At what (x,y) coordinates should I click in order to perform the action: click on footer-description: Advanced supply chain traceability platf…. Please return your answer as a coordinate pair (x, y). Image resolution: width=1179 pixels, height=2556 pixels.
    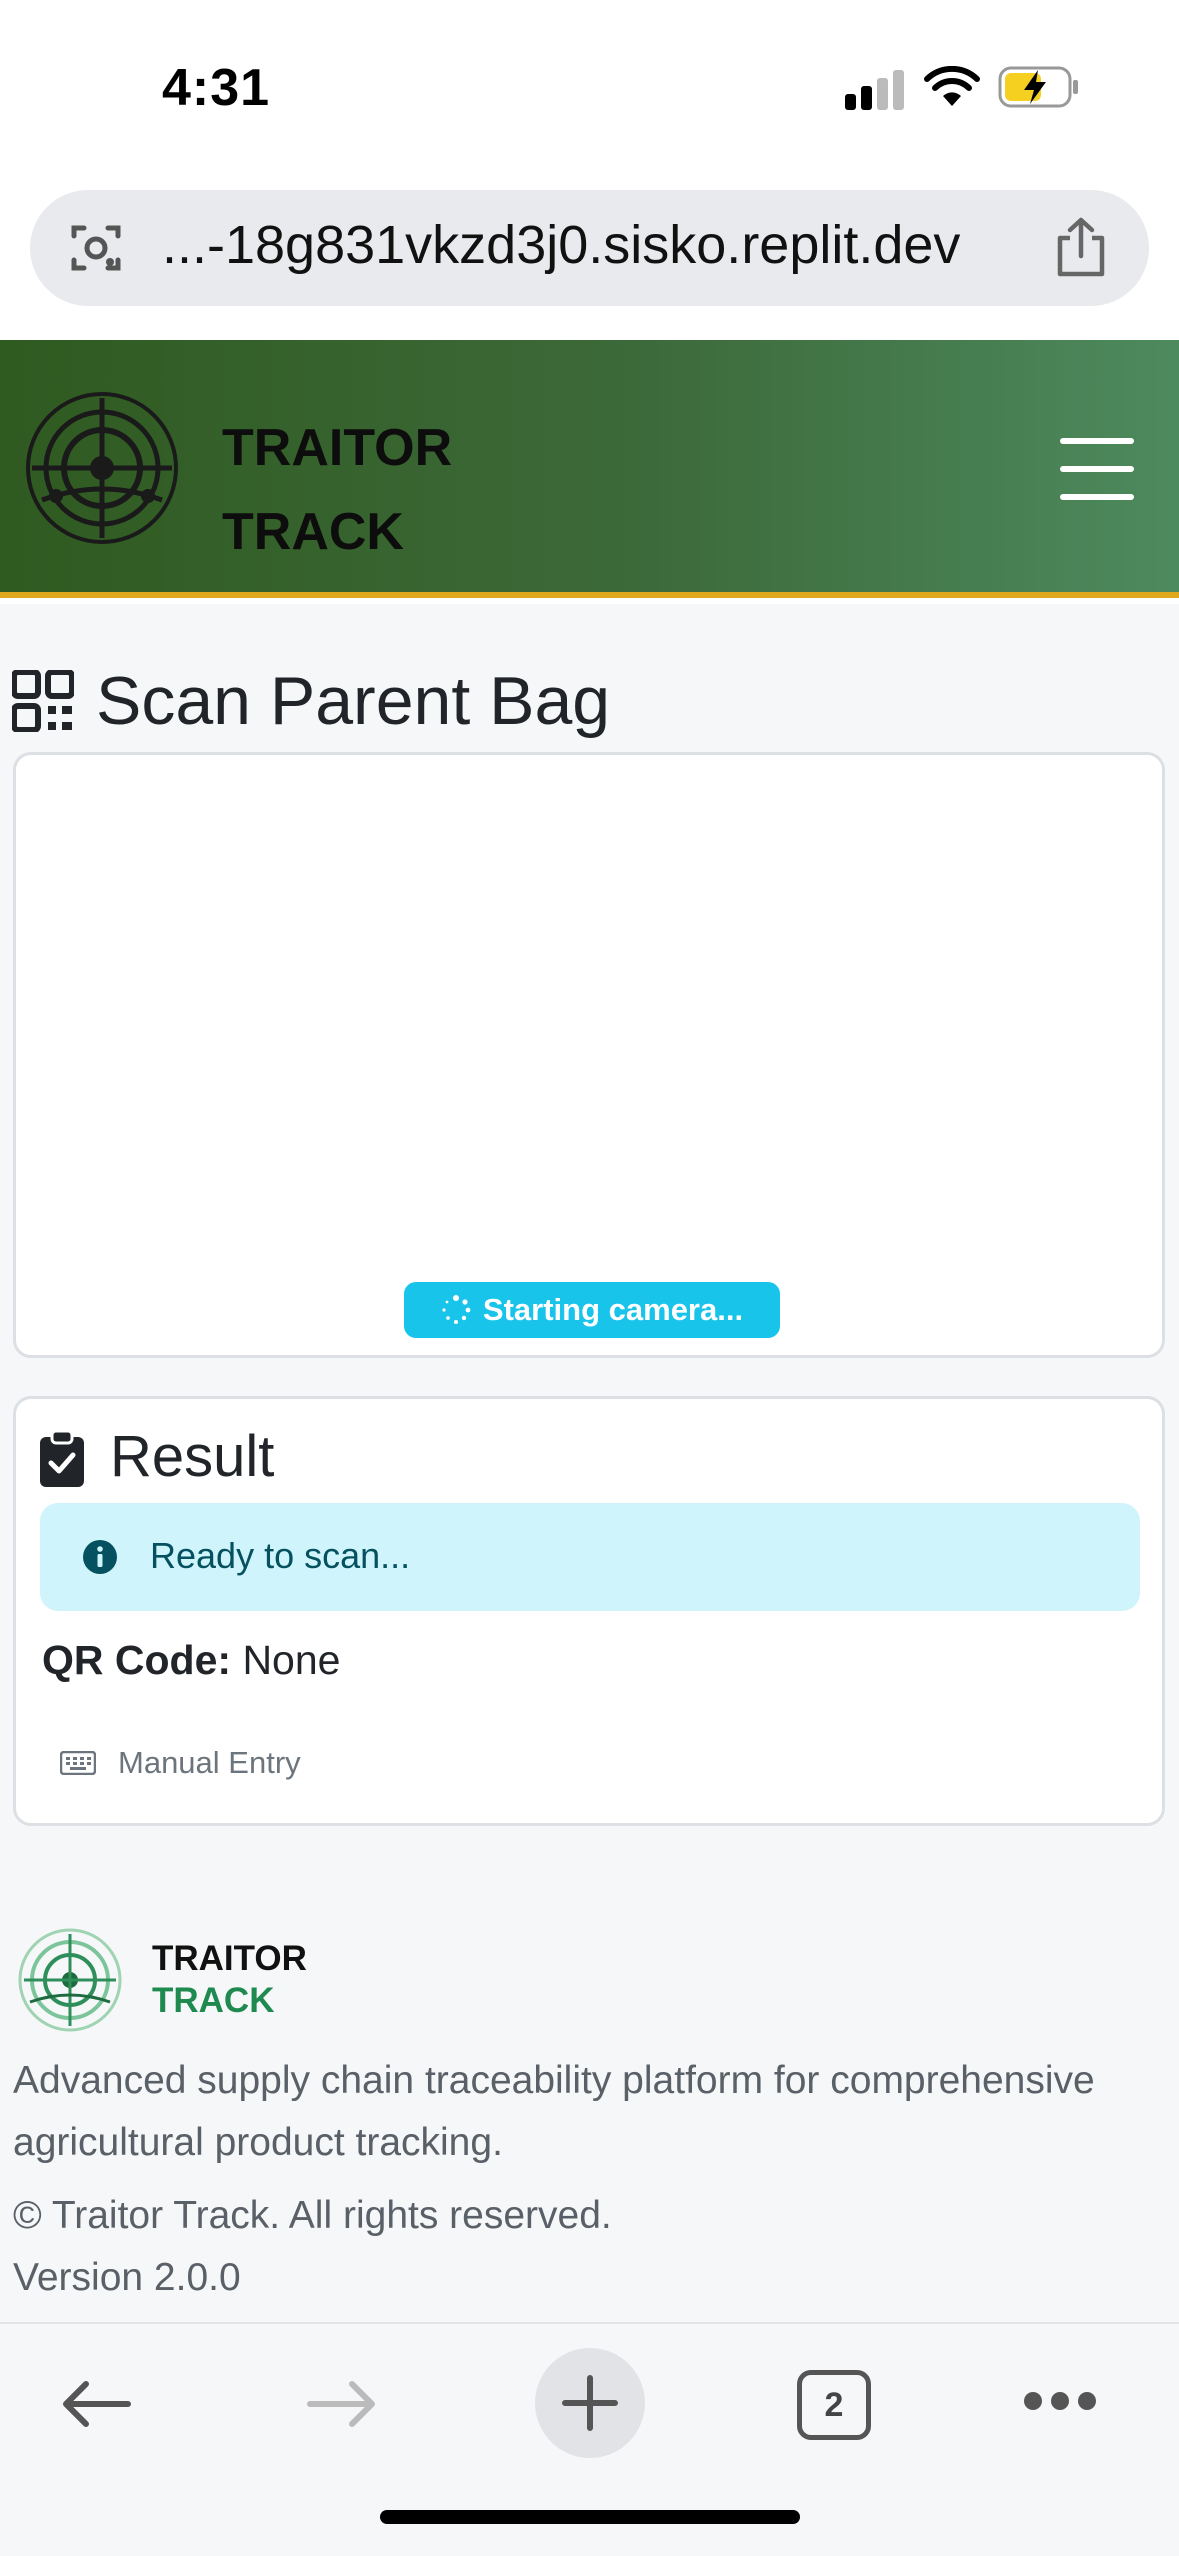
    Looking at the image, I should click on (554, 2111).